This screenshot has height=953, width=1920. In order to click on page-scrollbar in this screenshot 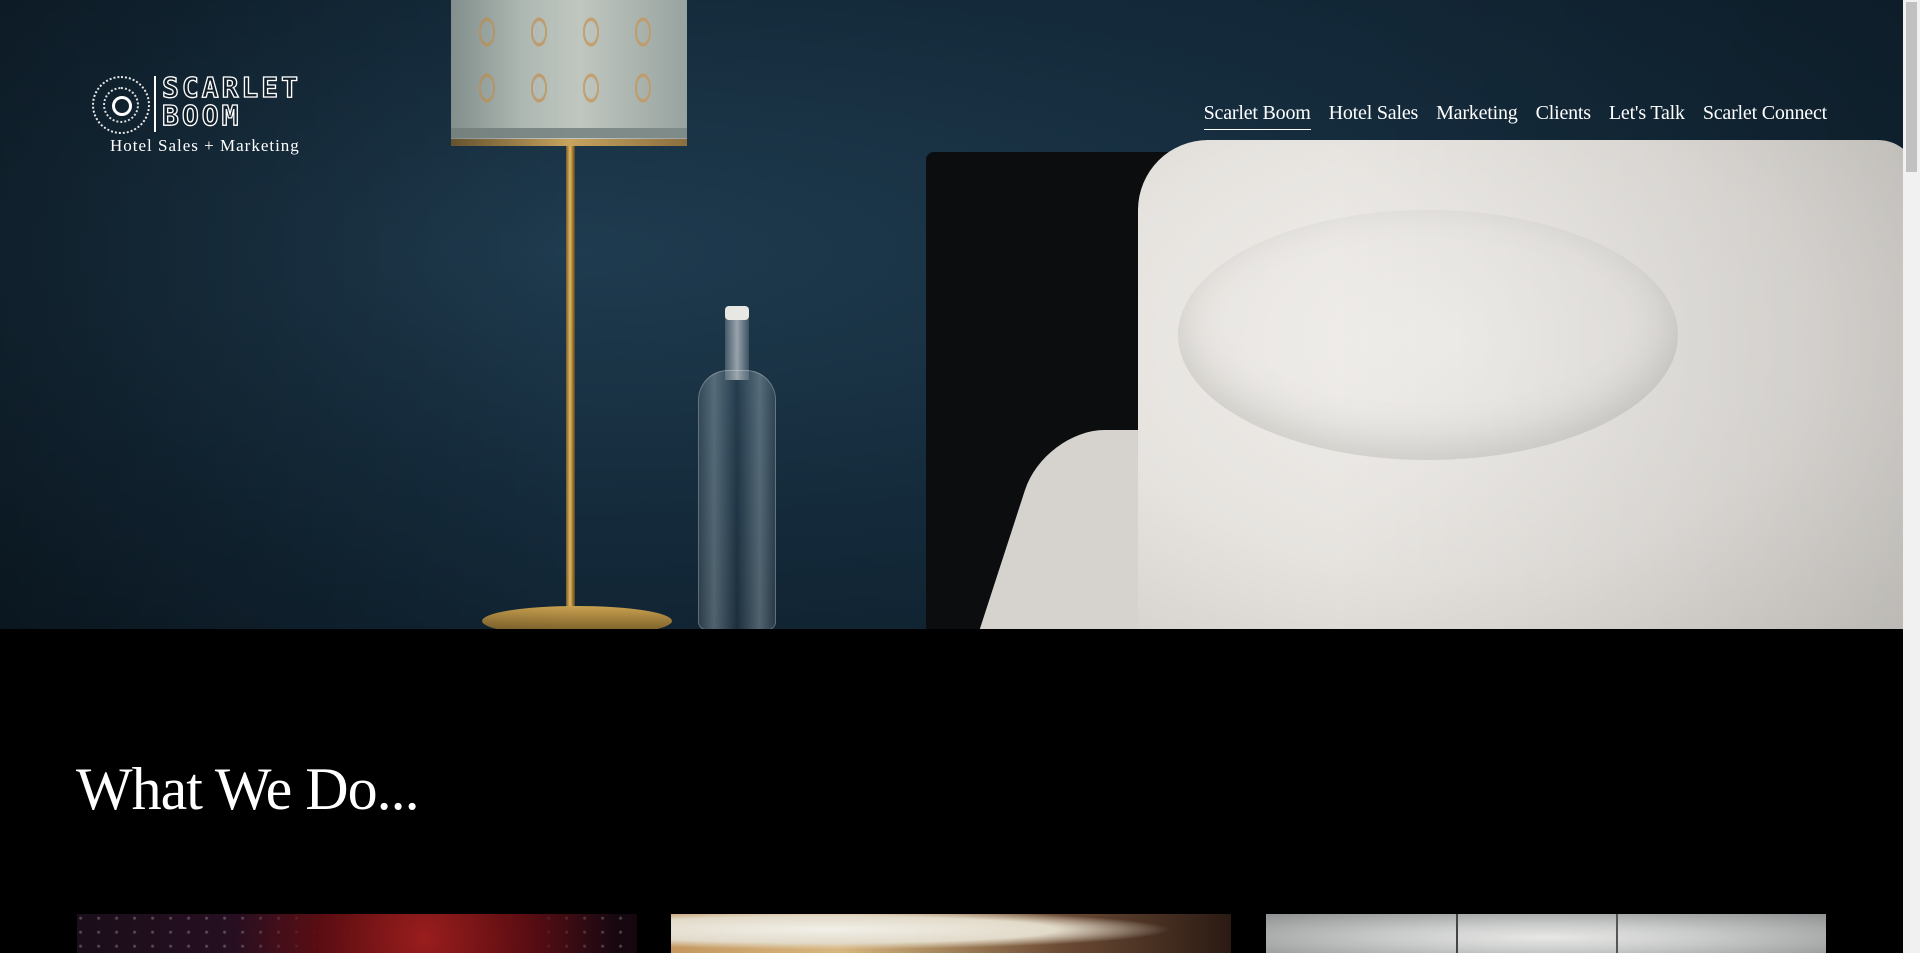, I will do `click(1911, 476)`.